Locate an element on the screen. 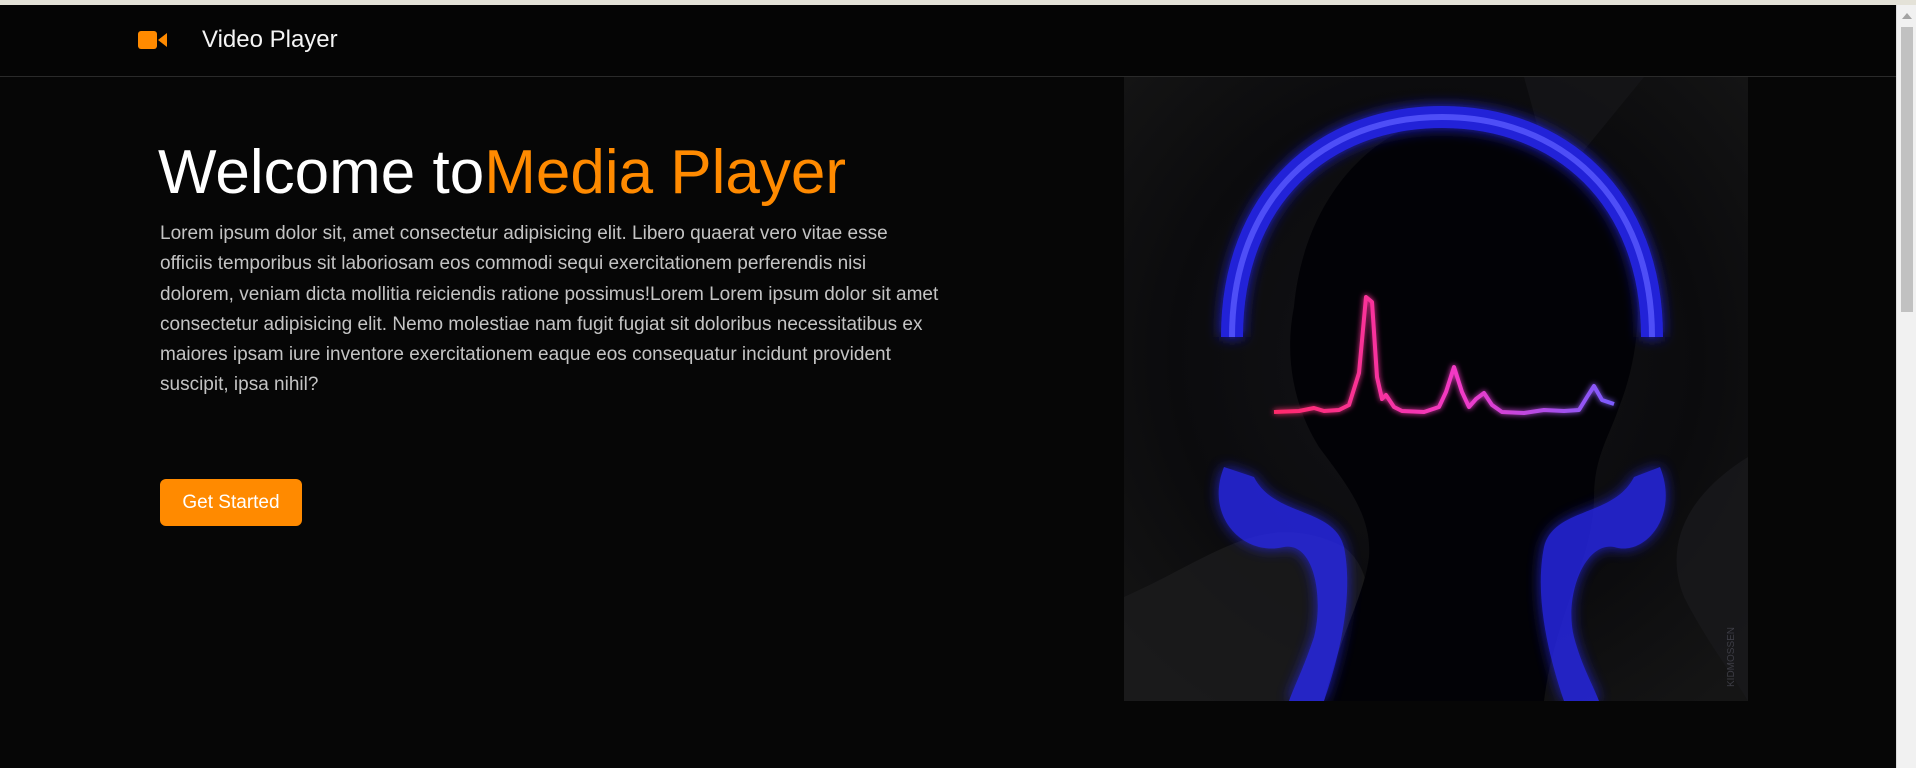 This screenshot has width=1916, height=768. hero-title-prefix: Welcome to is located at coordinates (321, 172).